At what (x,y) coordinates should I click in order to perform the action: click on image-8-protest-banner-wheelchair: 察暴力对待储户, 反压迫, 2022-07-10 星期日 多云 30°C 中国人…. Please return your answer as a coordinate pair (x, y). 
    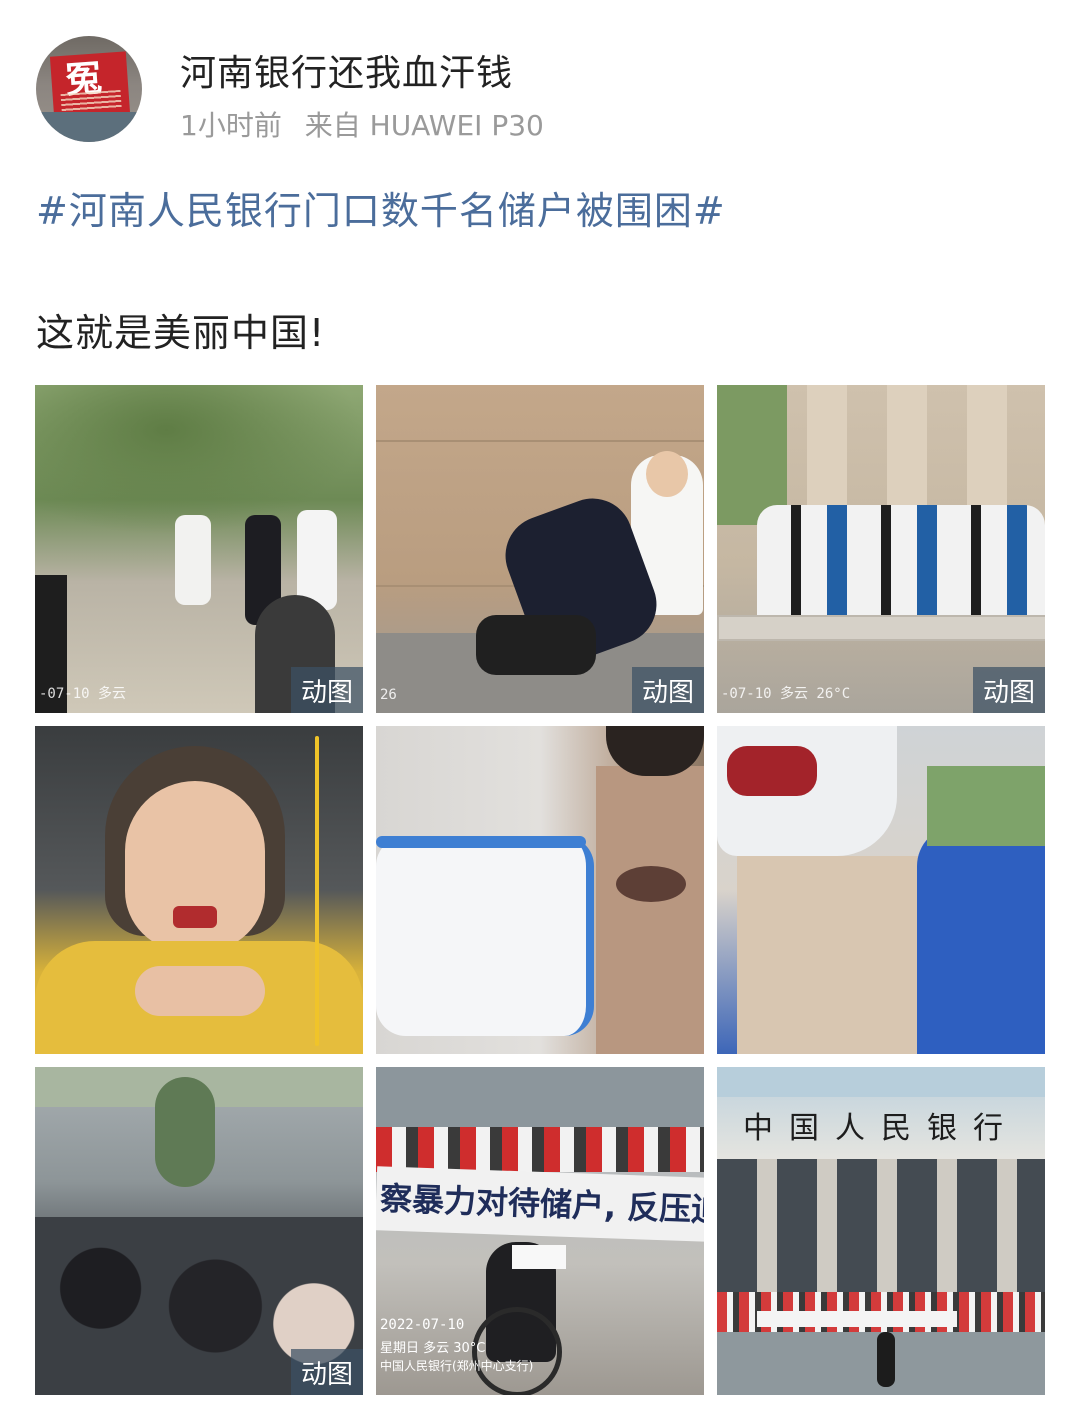
    Looking at the image, I should click on (540, 1231).